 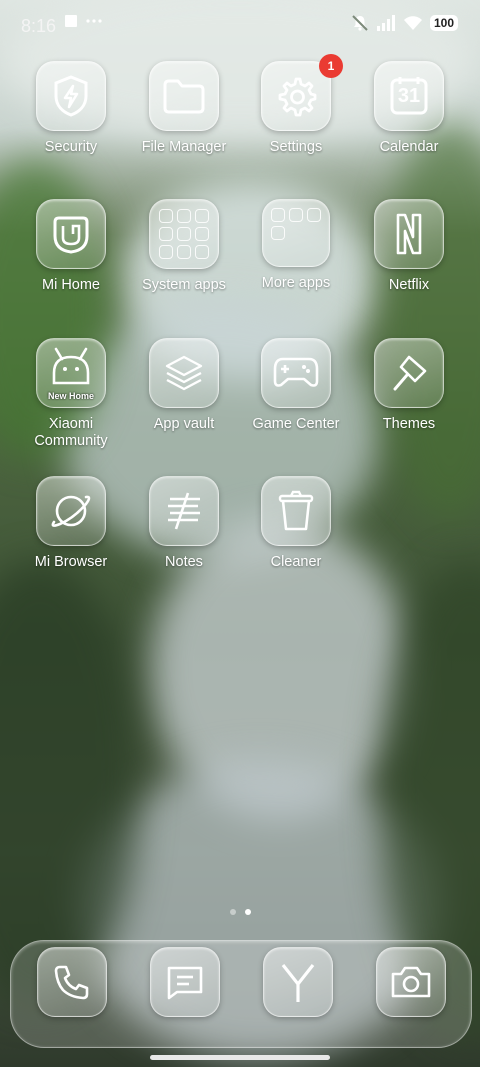 I want to click on dock-yandex-browser, so click(x=298, y=982).